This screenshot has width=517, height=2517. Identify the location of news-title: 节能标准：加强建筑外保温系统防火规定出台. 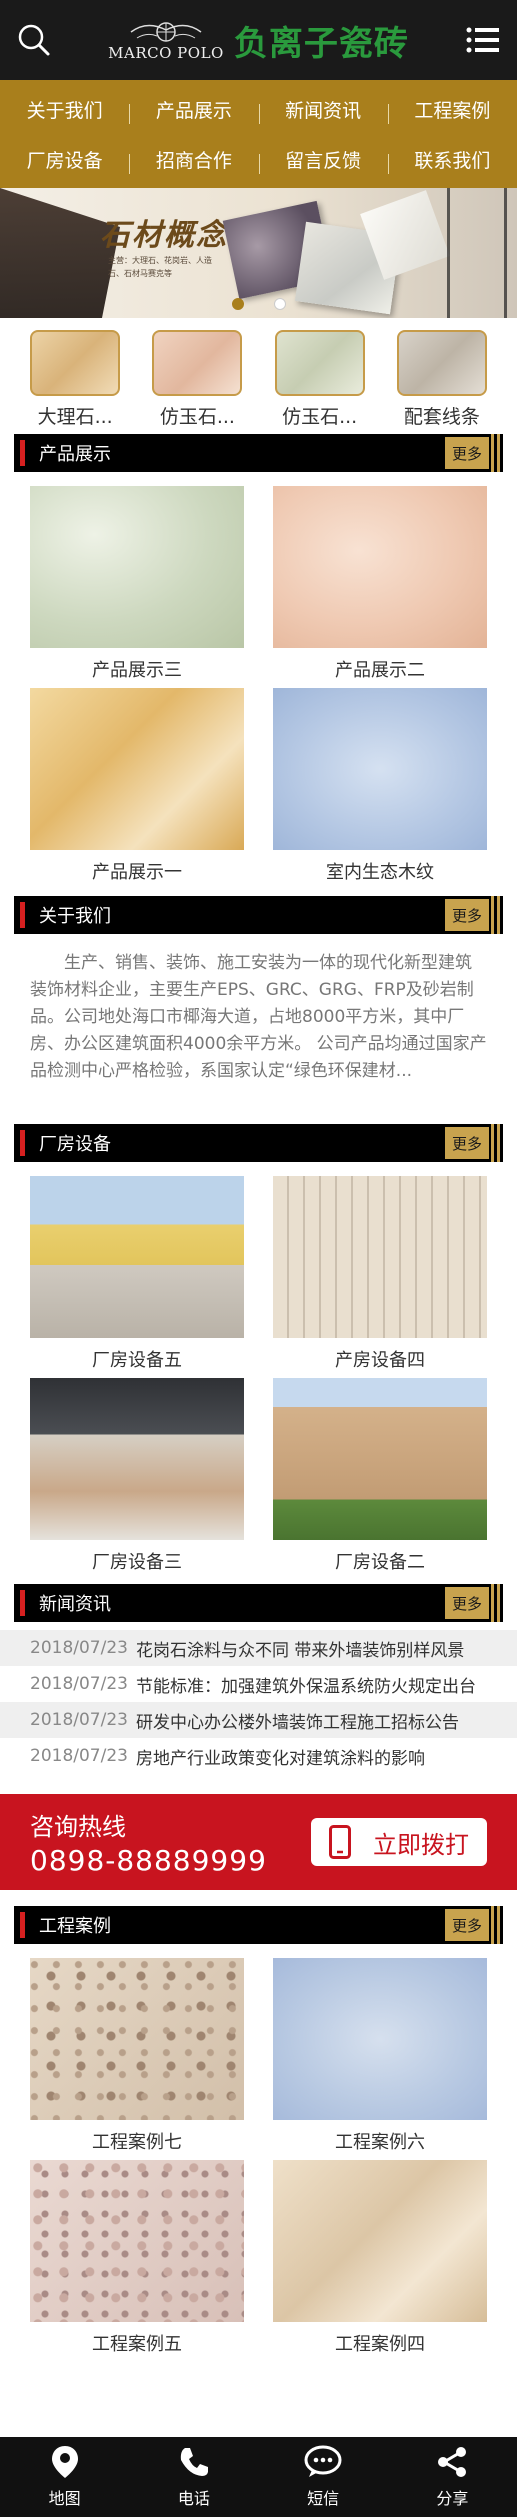
(306, 1686).